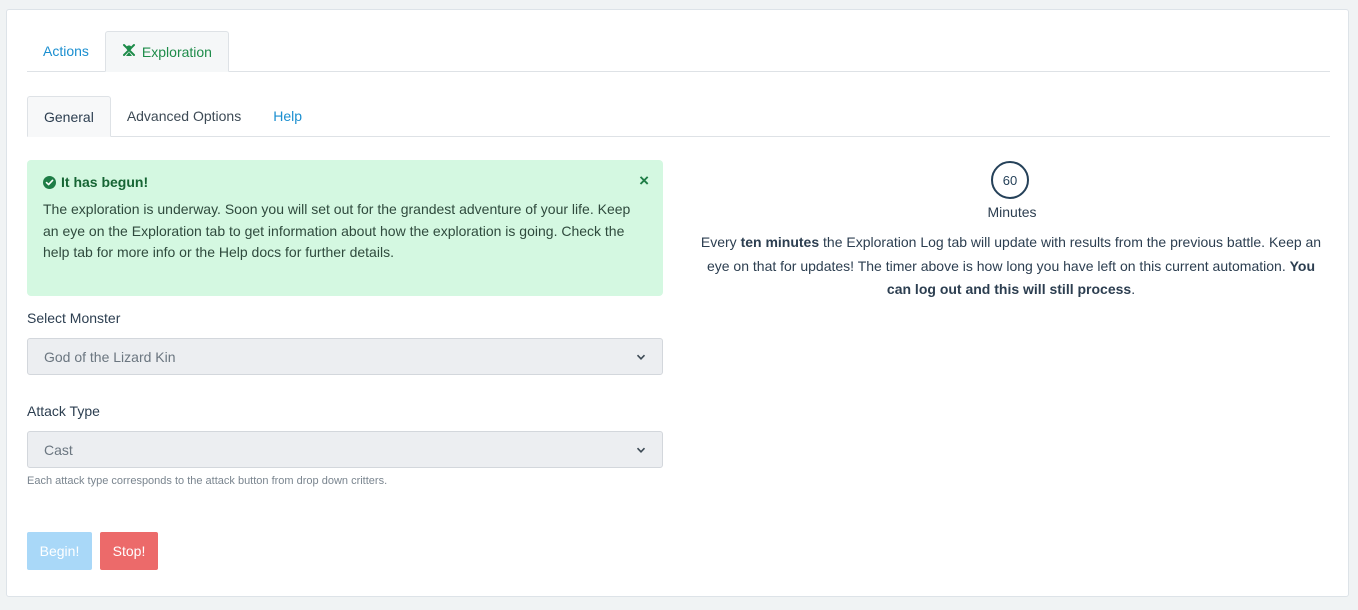 Image resolution: width=1358 pixels, height=610 pixels. I want to click on tab-actions-label: Actions, so click(66, 51).